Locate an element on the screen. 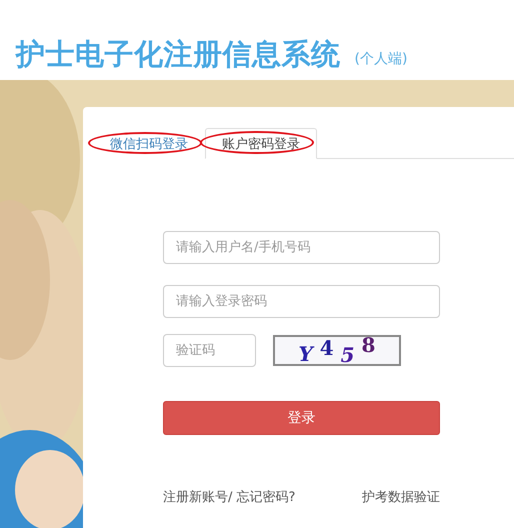 The height and width of the screenshot is (528, 514). captcha-field: 验证码 is located at coordinates (209, 350).